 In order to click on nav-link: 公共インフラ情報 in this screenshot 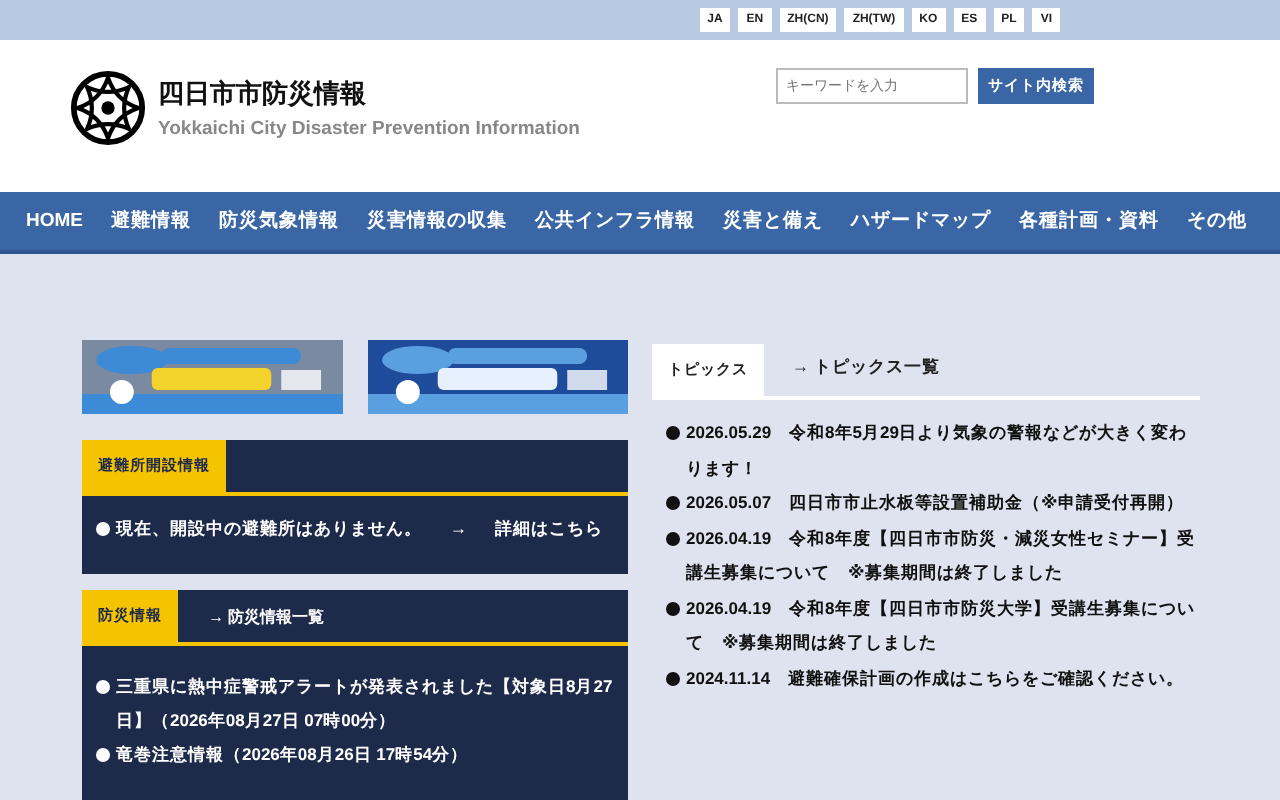, I will do `click(615, 221)`.